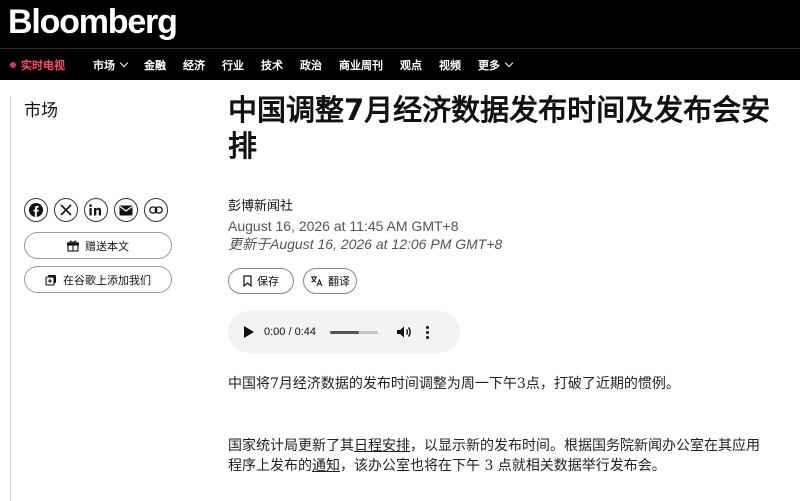 The width and height of the screenshot is (800, 501). What do you see at coordinates (43, 65) in the screenshot?
I see `live-tv-label: 实时电视` at bounding box center [43, 65].